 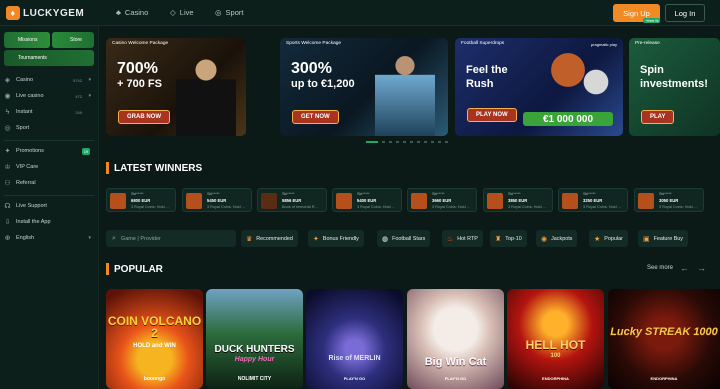 What do you see at coordinates (555, 378) in the screenshot?
I see `provider-logo: ENDORPHINA` at bounding box center [555, 378].